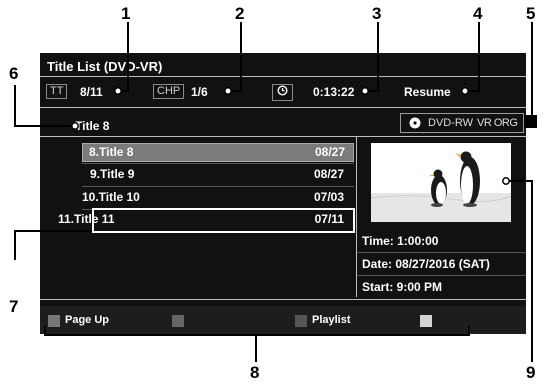  Describe the element at coordinates (240, 13) in the screenshot. I see `callout-2: 2` at that location.